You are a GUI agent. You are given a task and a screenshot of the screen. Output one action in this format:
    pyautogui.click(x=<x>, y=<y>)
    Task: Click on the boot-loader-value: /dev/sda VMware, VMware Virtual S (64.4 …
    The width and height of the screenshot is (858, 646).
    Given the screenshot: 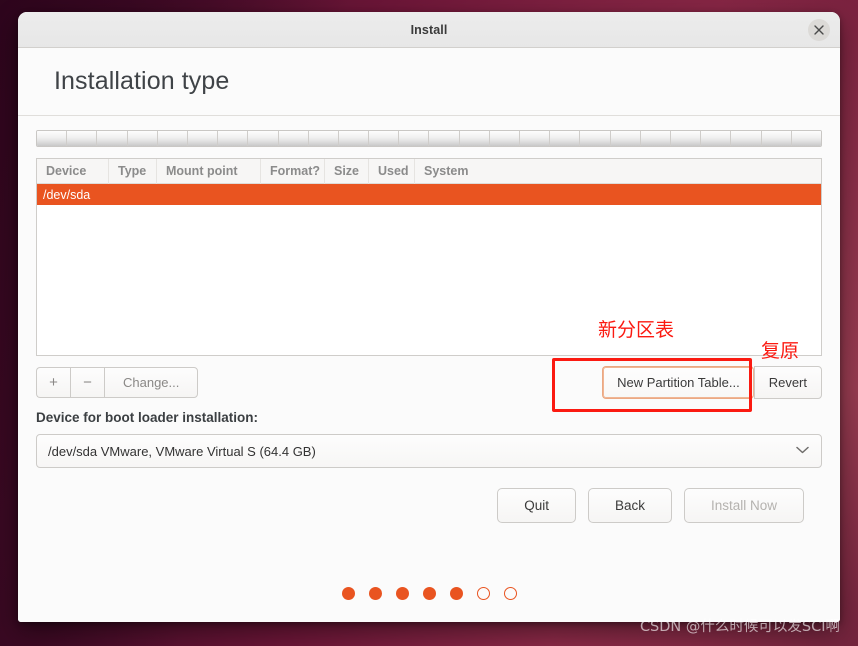 What is the action you would take?
    pyautogui.click(x=182, y=451)
    